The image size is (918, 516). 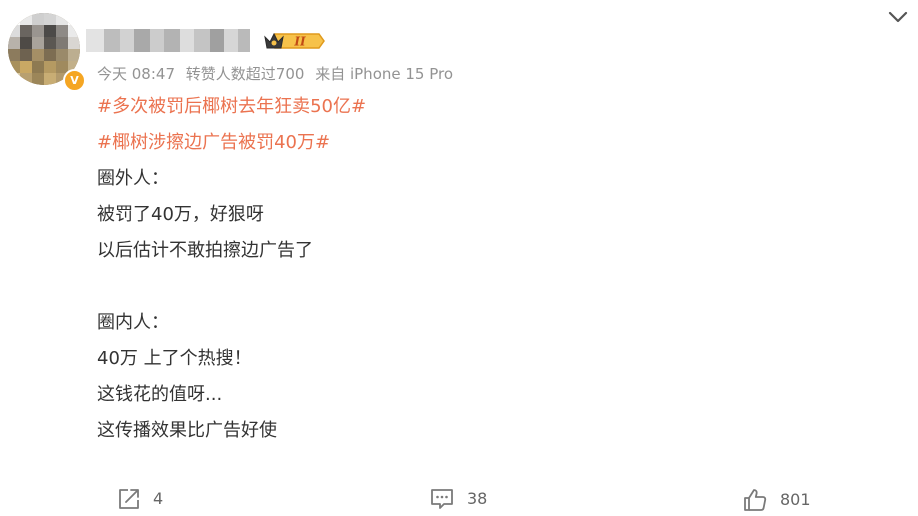 What do you see at coordinates (168, 40) in the screenshot?
I see `username` at bounding box center [168, 40].